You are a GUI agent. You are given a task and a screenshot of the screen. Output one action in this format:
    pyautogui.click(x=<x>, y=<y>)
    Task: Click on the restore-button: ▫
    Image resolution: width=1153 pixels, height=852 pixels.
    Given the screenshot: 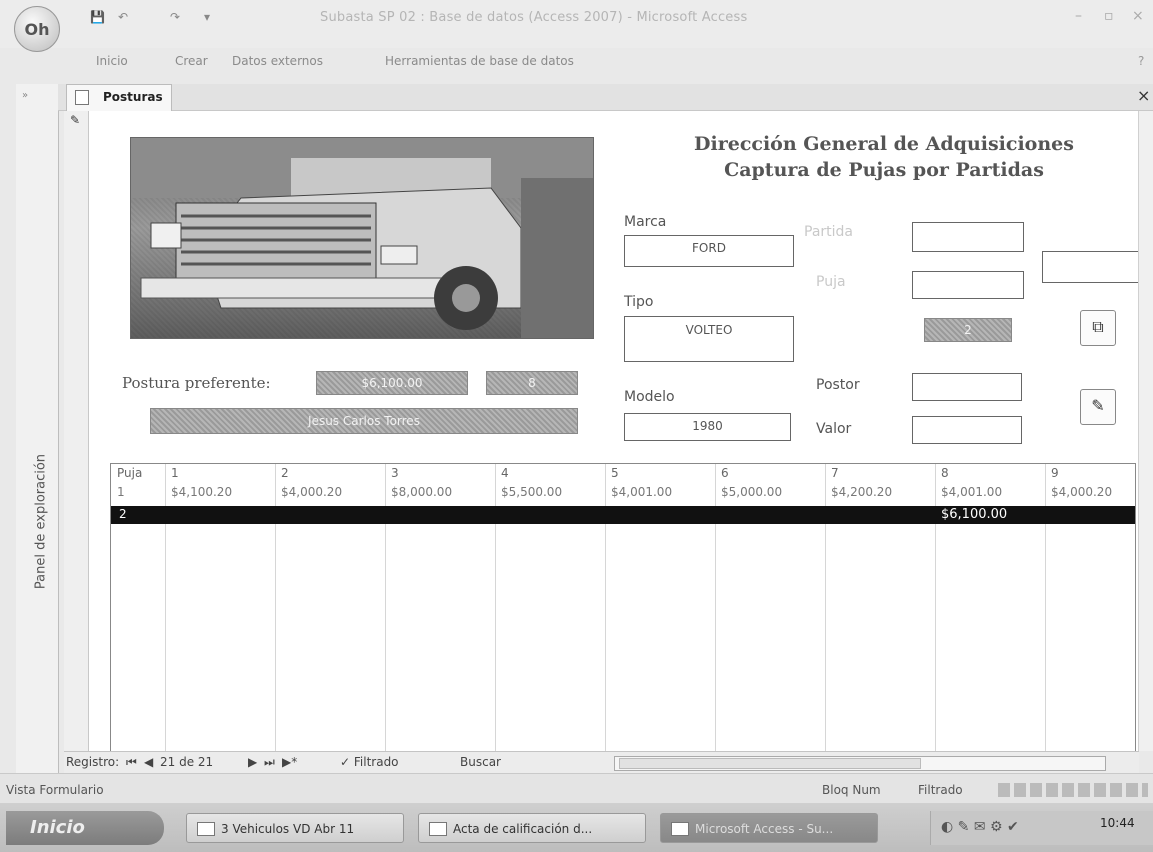 What is the action you would take?
    pyautogui.click(x=1109, y=16)
    